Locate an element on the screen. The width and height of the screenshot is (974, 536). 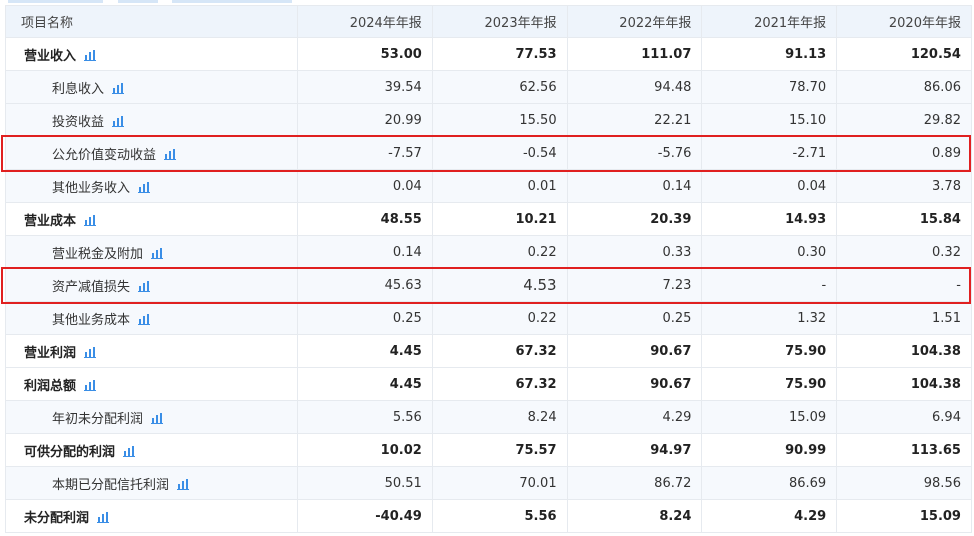
value-cell: 86.69 is located at coordinates (769, 483).